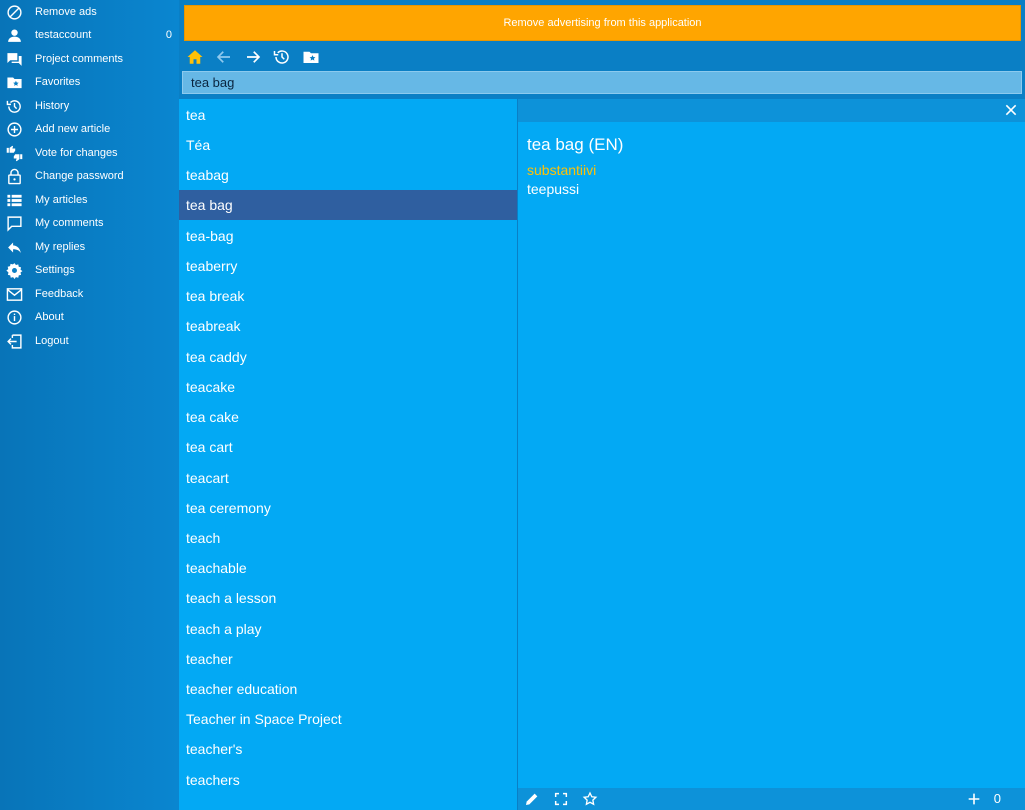 This screenshot has height=810, width=1025. What do you see at coordinates (348, 236) in the screenshot?
I see `list-item: tea-bag` at bounding box center [348, 236].